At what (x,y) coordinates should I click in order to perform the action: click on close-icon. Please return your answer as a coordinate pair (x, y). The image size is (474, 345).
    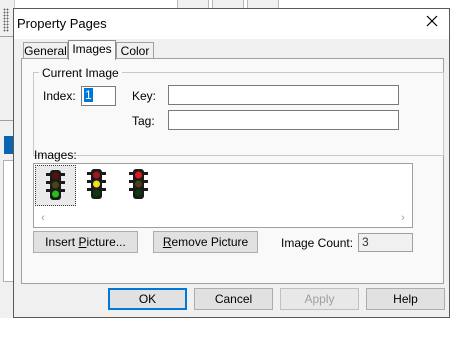
    Looking at the image, I should click on (432, 21).